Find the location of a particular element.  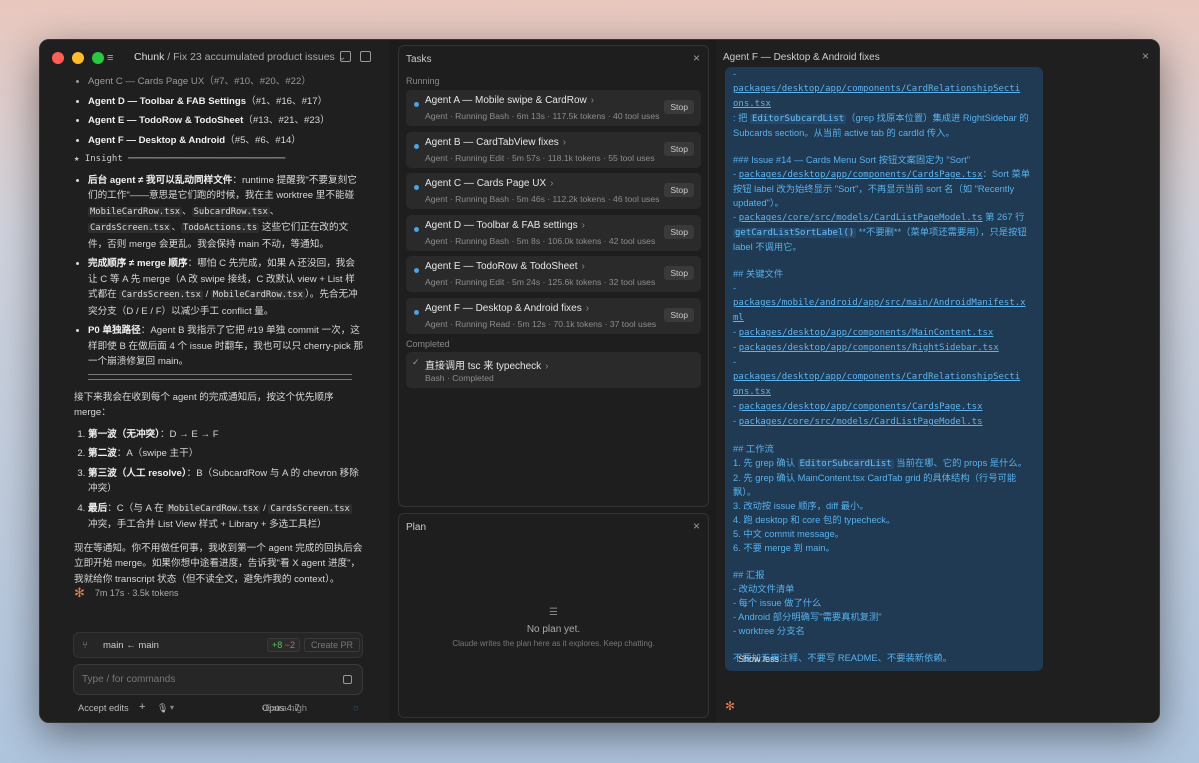

task-title: Agent B — CardTabView fixes is located at coordinates (492, 142).